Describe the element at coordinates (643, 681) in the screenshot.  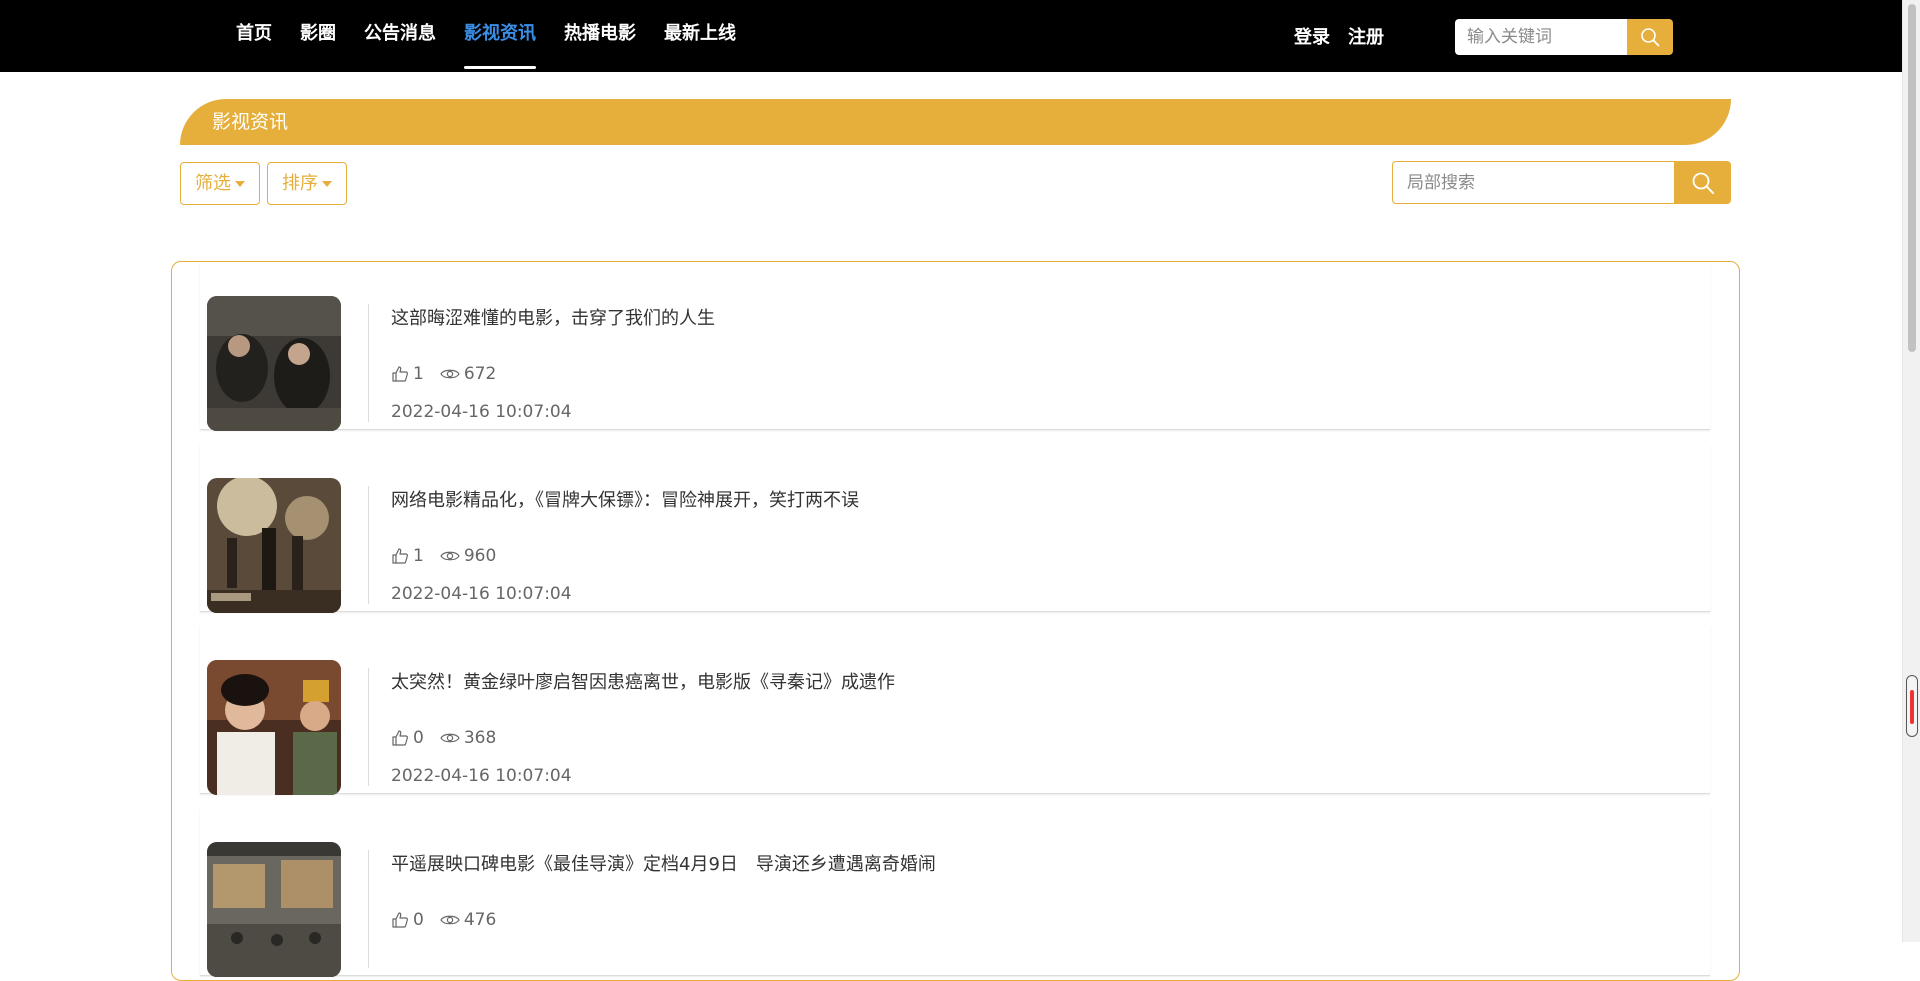
I see `article-title: 太突然！黄金绿叶廖启智因患癌离世，电影版《寻秦记》成遗作` at that location.